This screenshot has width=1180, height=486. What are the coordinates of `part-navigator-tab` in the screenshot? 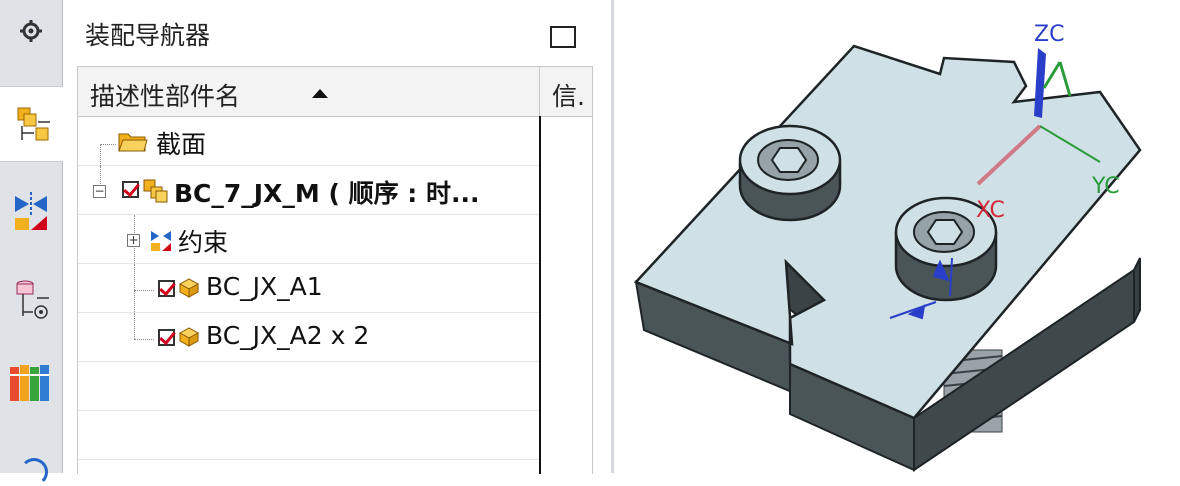 It's located at (31, 299).